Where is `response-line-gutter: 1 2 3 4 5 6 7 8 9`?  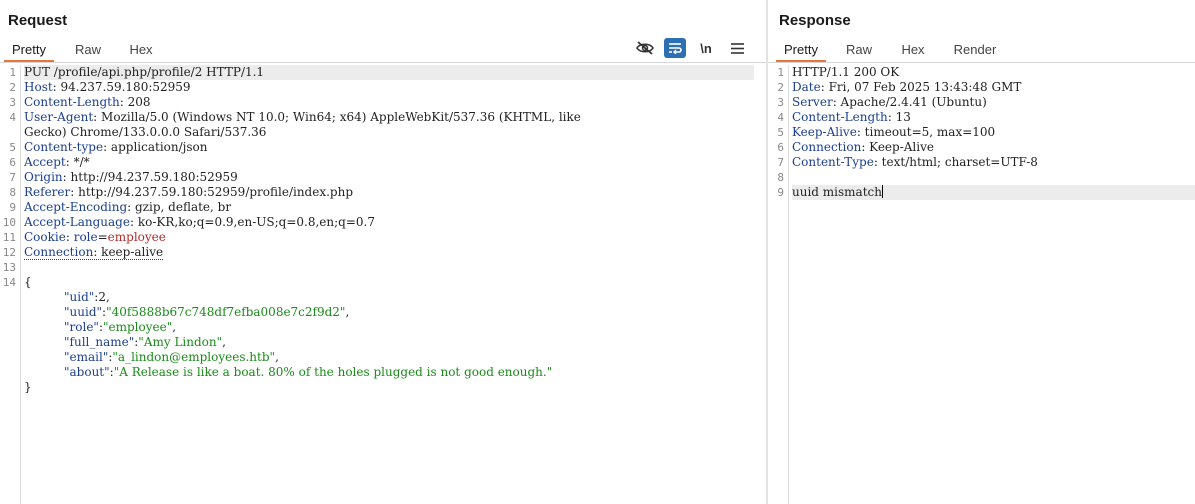
response-line-gutter: 1 2 3 4 5 6 7 8 9 is located at coordinates (778, 284).